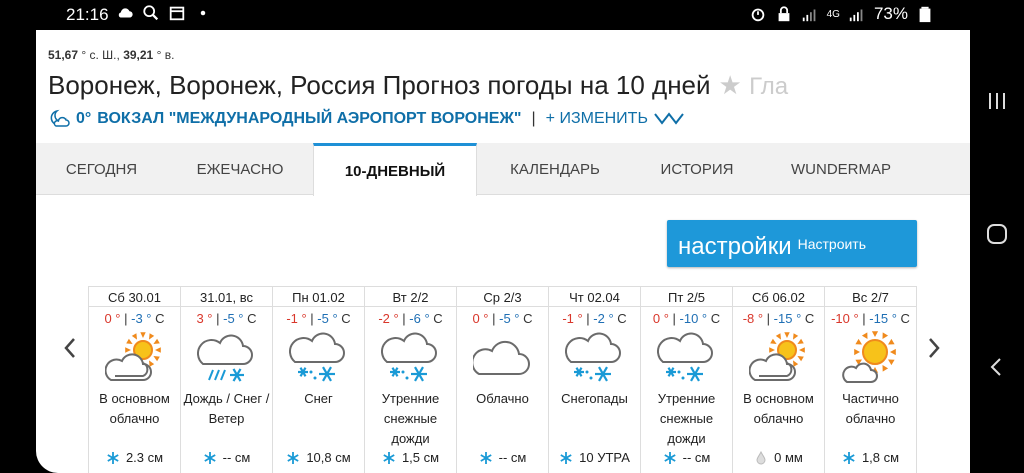 This screenshot has height=473, width=1024. Describe the element at coordinates (890, 13) in the screenshot. I see `battery-label: 73%` at that location.